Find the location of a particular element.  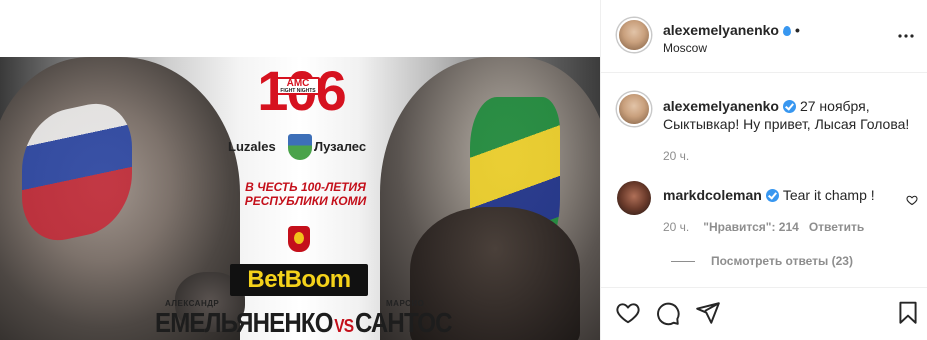

more-dots-svg is located at coordinates (906, 36).